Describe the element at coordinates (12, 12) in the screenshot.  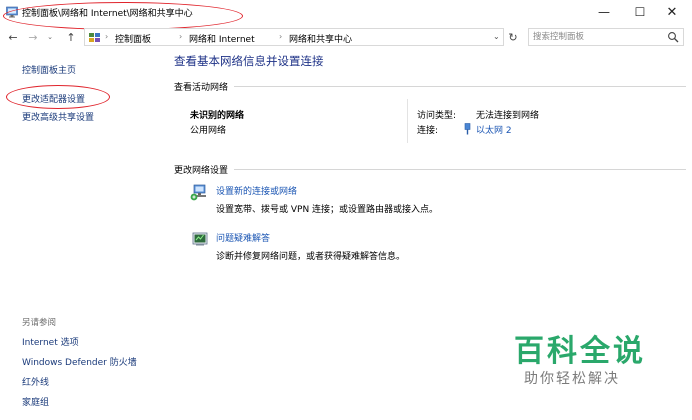
I see `control-panel-icon` at that location.